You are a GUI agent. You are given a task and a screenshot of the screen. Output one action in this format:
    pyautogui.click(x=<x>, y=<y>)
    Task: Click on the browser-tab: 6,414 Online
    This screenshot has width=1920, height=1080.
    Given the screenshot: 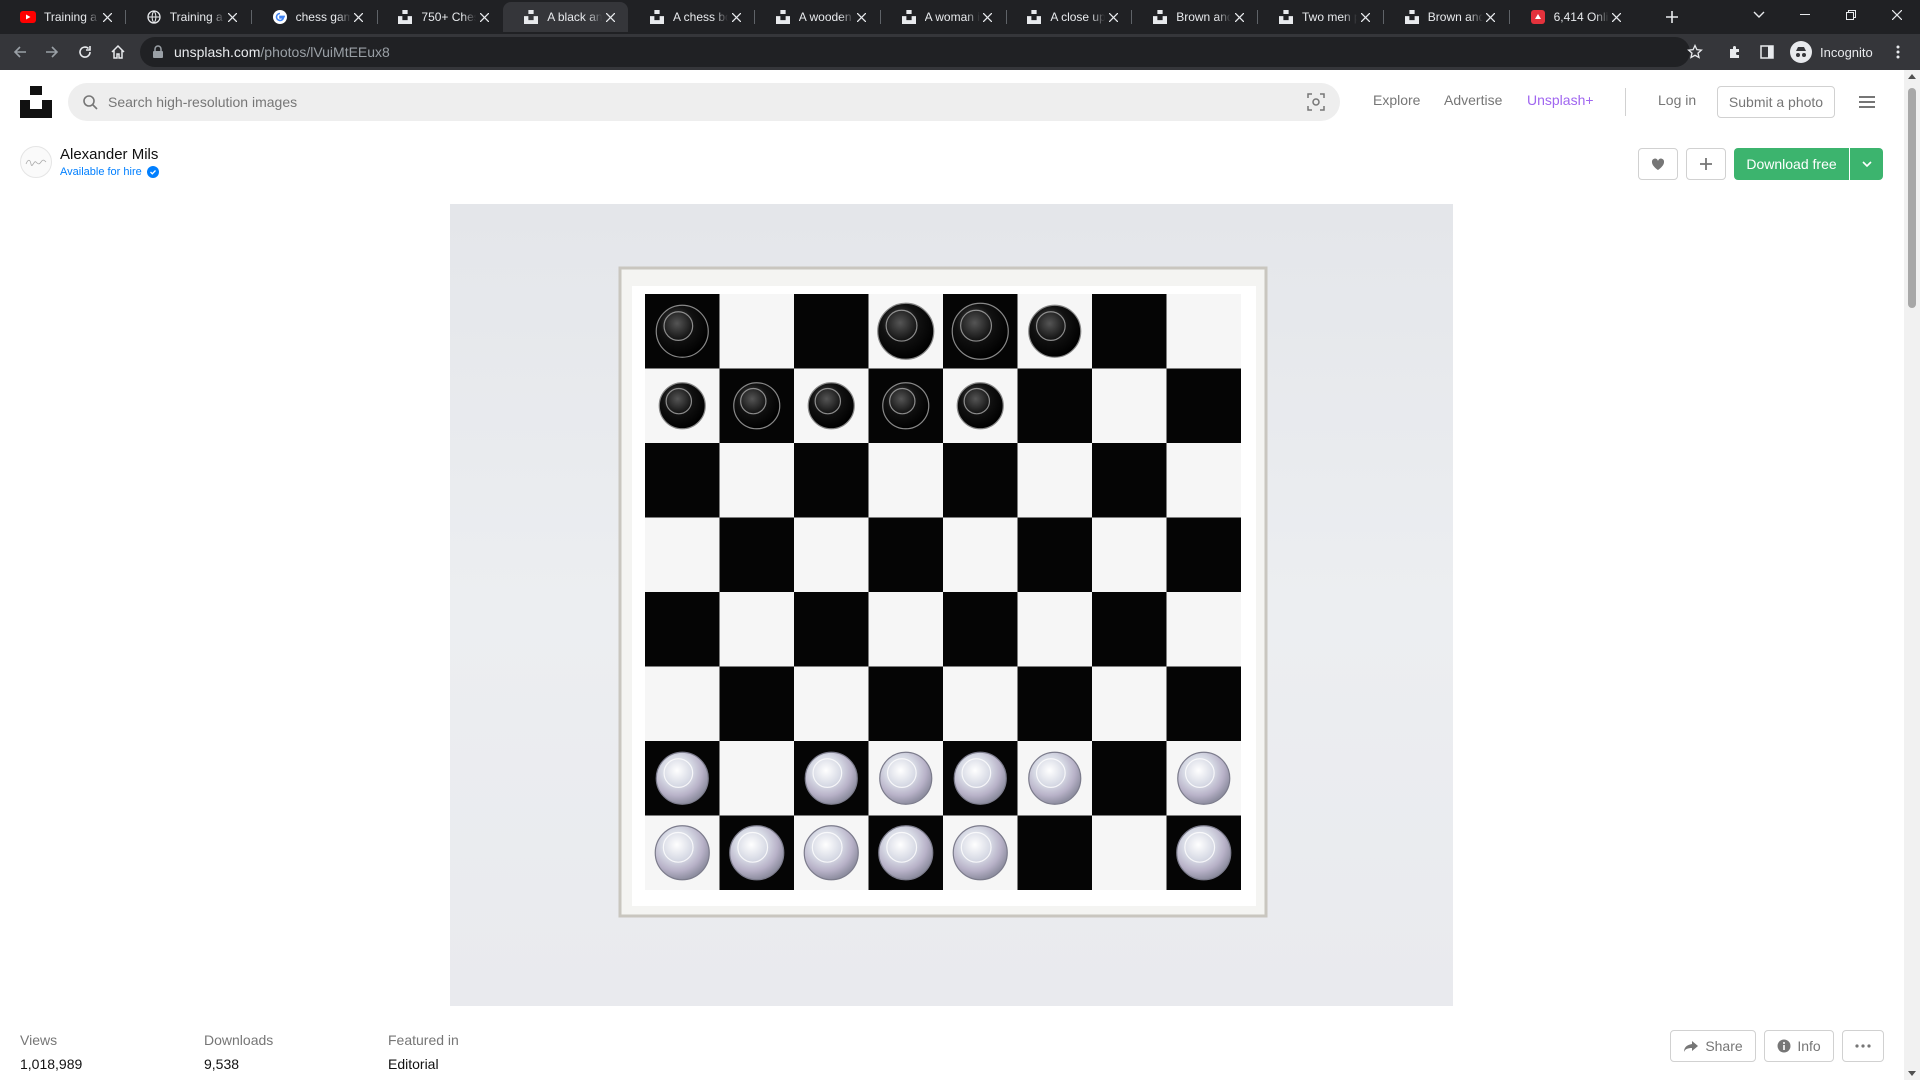 What is the action you would take?
    pyautogui.click(x=1572, y=17)
    